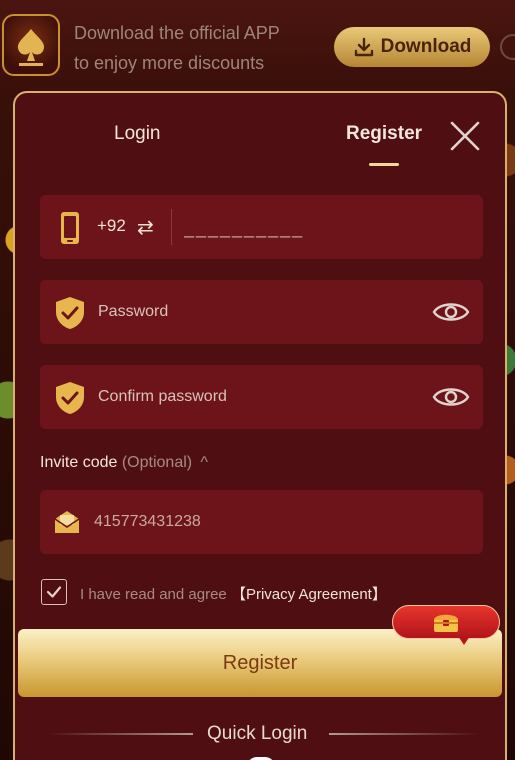  I want to click on gift-badge, so click(446, 622).